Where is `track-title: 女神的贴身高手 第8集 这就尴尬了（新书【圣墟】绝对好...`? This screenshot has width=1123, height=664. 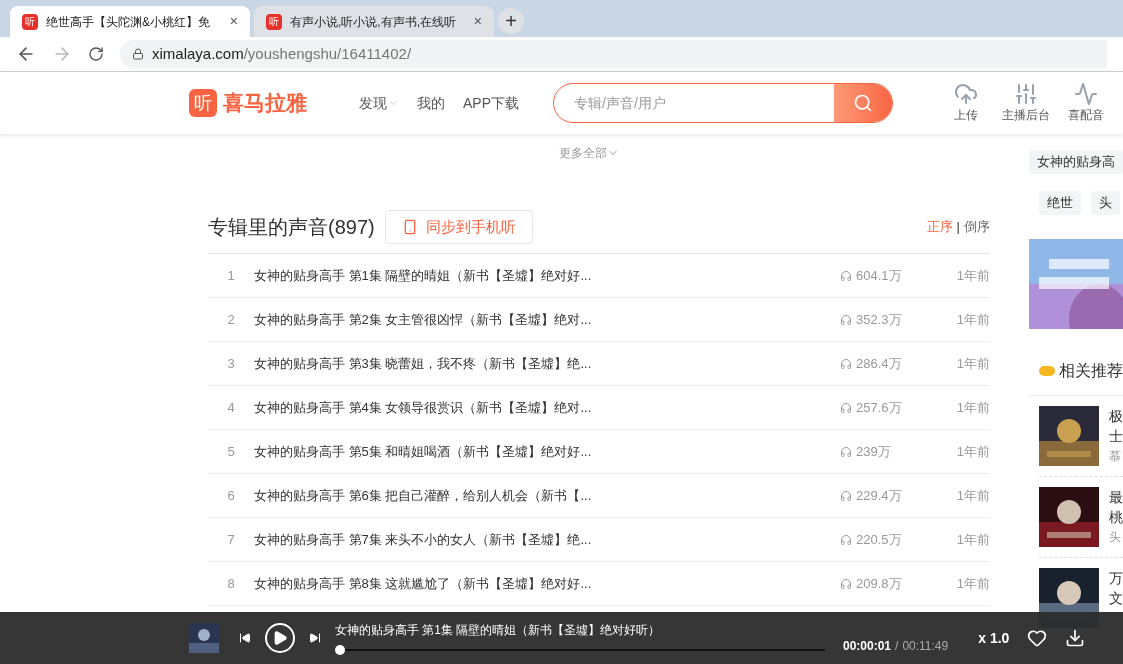 track-title: 女神的贴身高手 第8集 这就尴尬了（新书【圣墟】绝对好... is located at coordinates (423, 583).